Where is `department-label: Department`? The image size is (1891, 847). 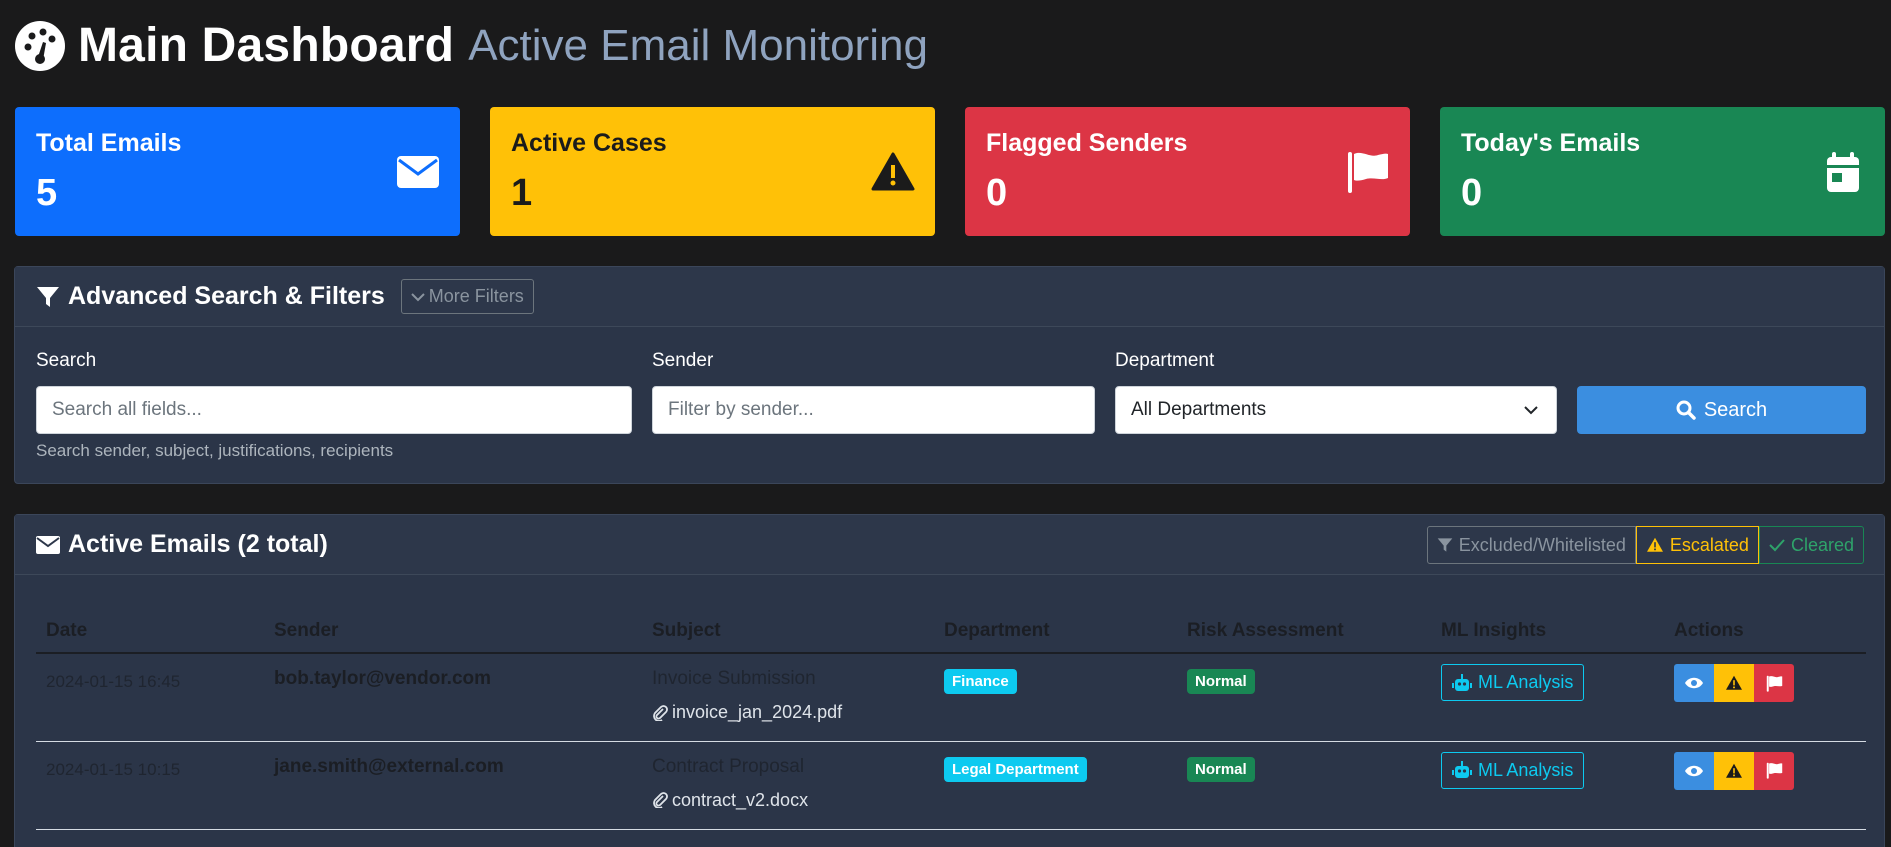 department-label: Department is located at coordinates (1165, 360).